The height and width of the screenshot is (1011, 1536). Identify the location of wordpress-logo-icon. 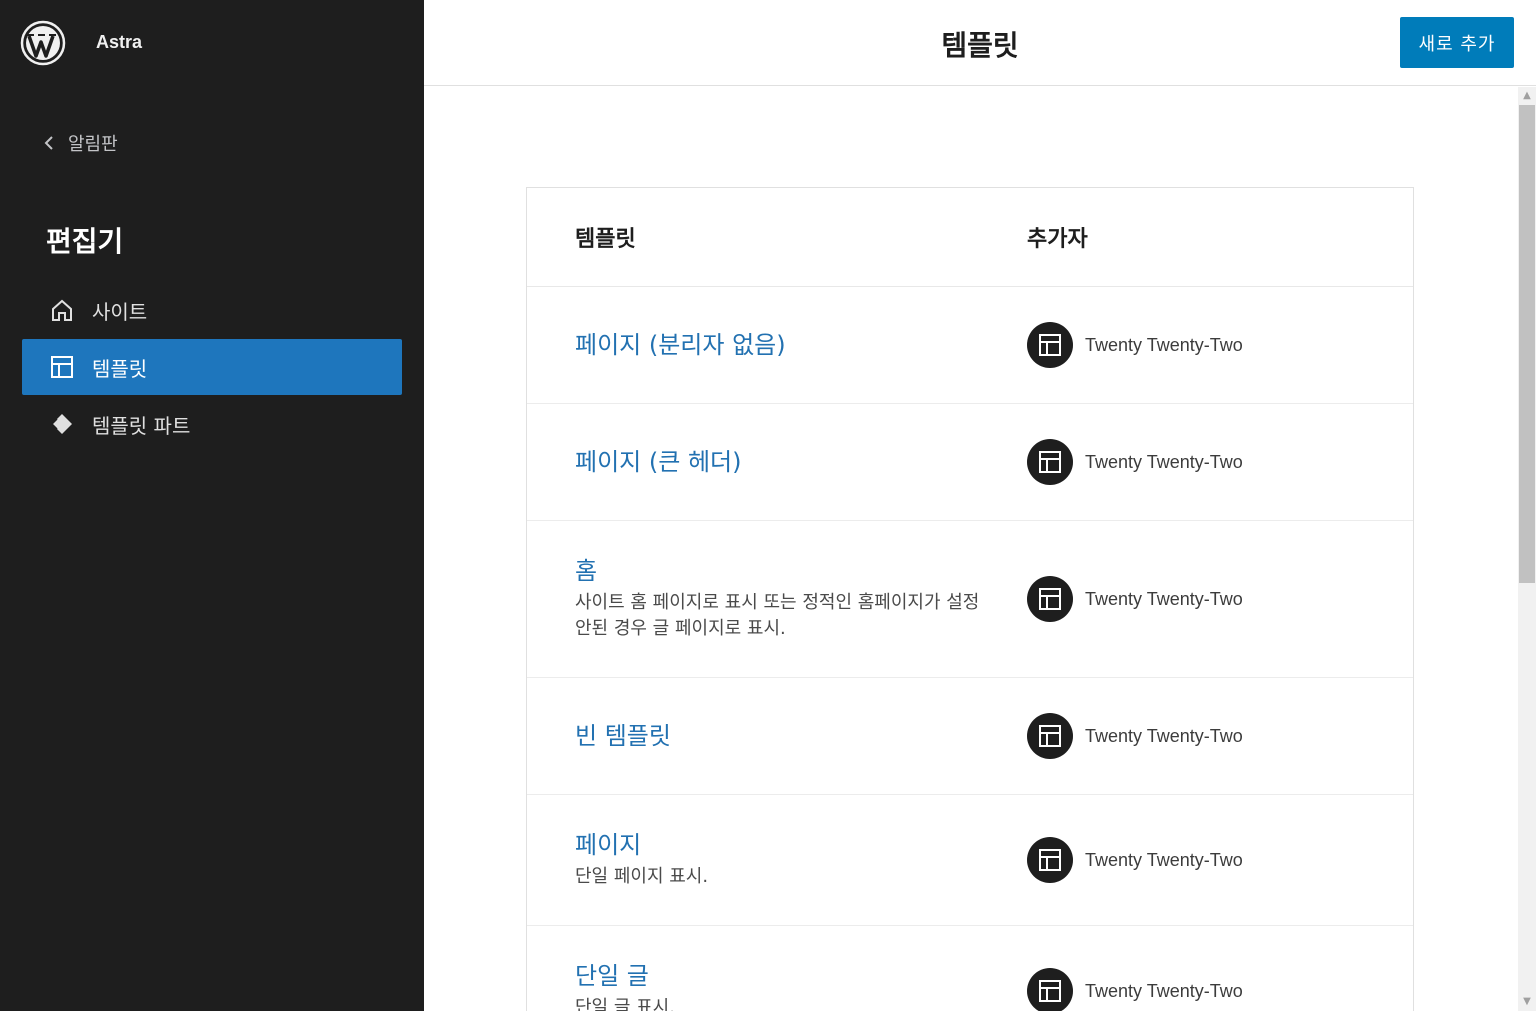
(43, 43).